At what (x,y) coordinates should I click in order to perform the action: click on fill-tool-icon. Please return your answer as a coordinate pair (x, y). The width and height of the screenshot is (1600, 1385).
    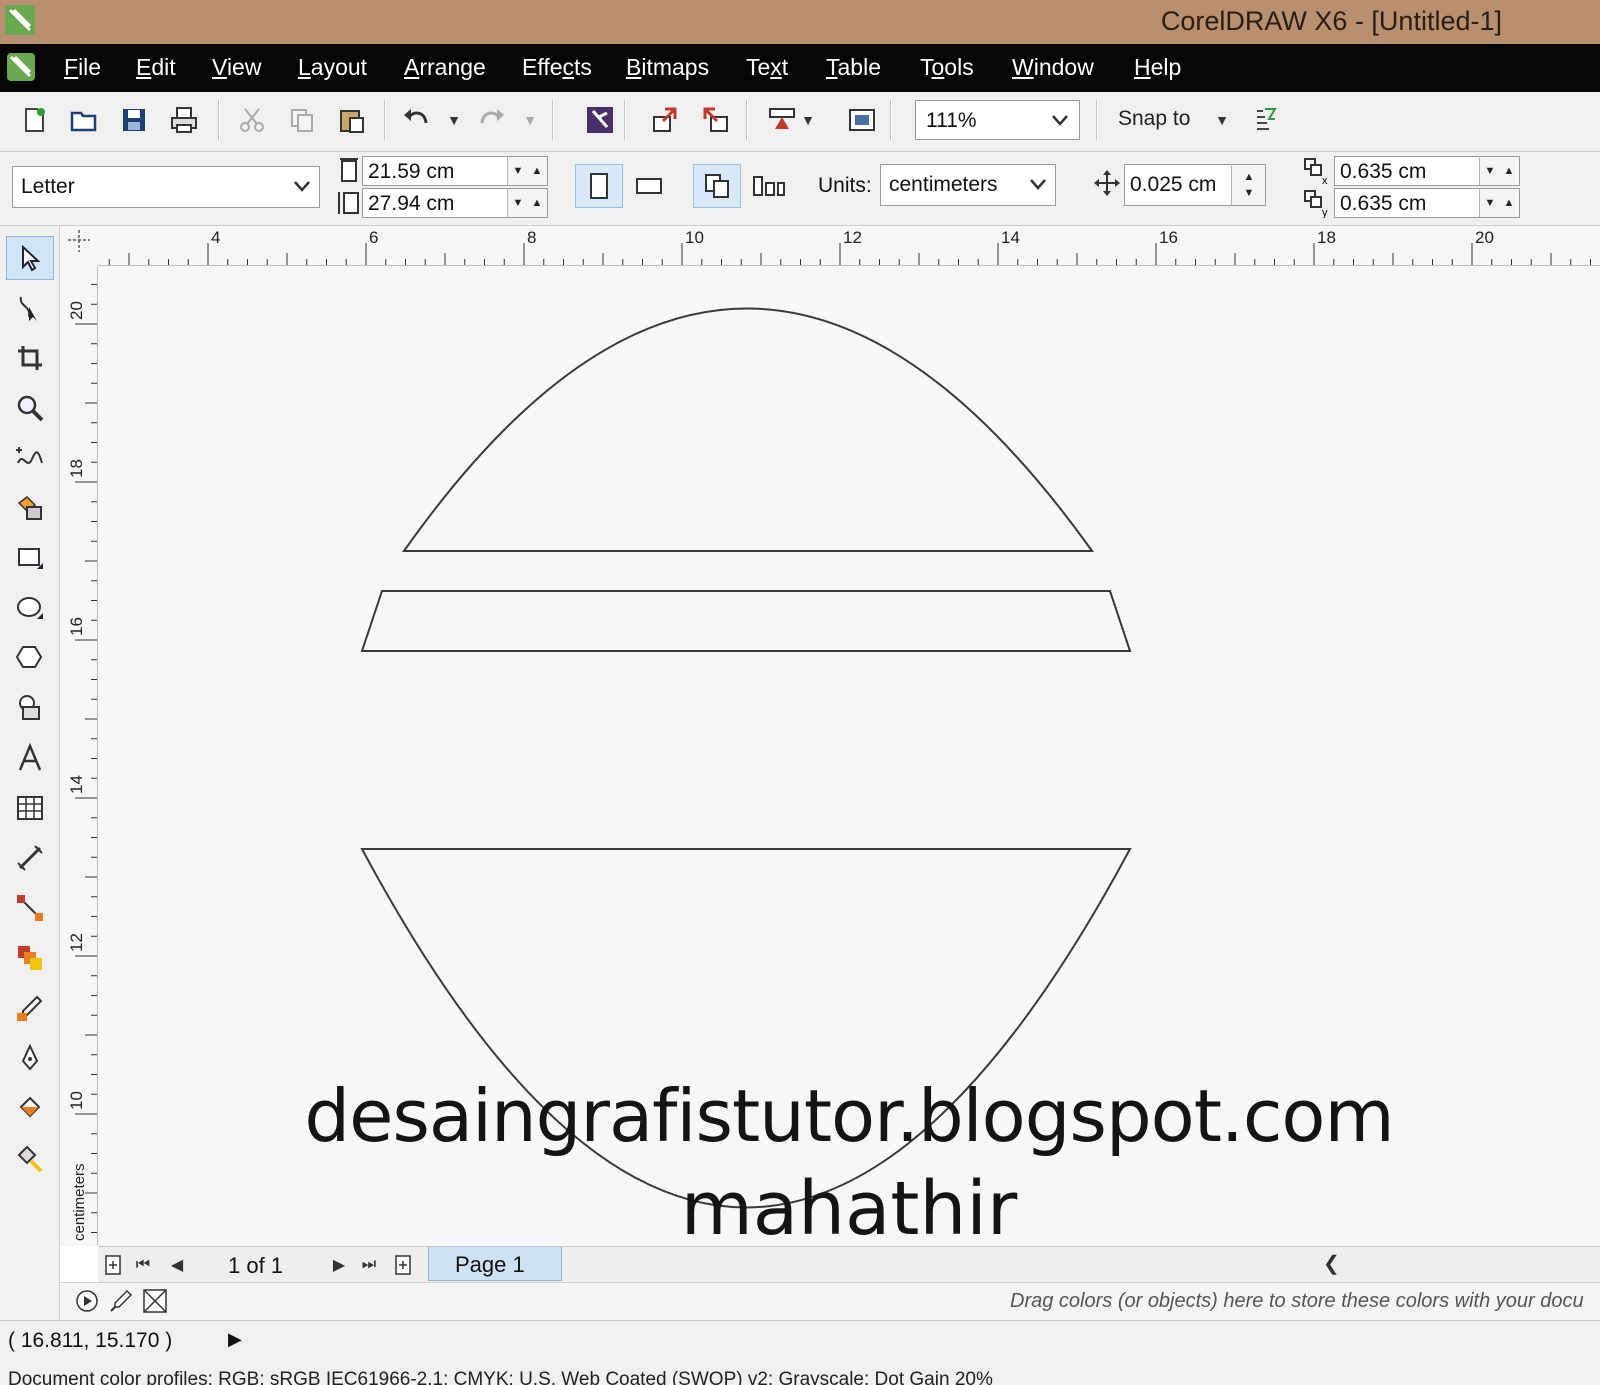
    Looking at the image, I should click on (30, 1108).